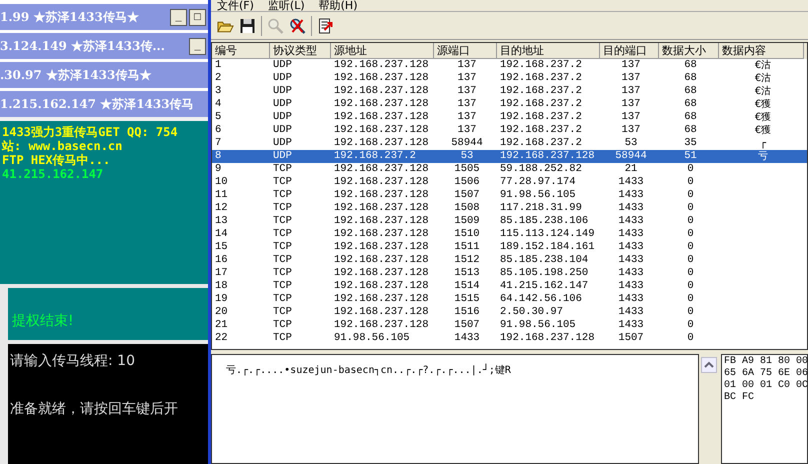 This screenshot has width=808, height=464. What do you see at coordinates (541, 299) in the screenshot?
I see `table-cell-text: 64.142.56.106` at bounding box center [541, 299].